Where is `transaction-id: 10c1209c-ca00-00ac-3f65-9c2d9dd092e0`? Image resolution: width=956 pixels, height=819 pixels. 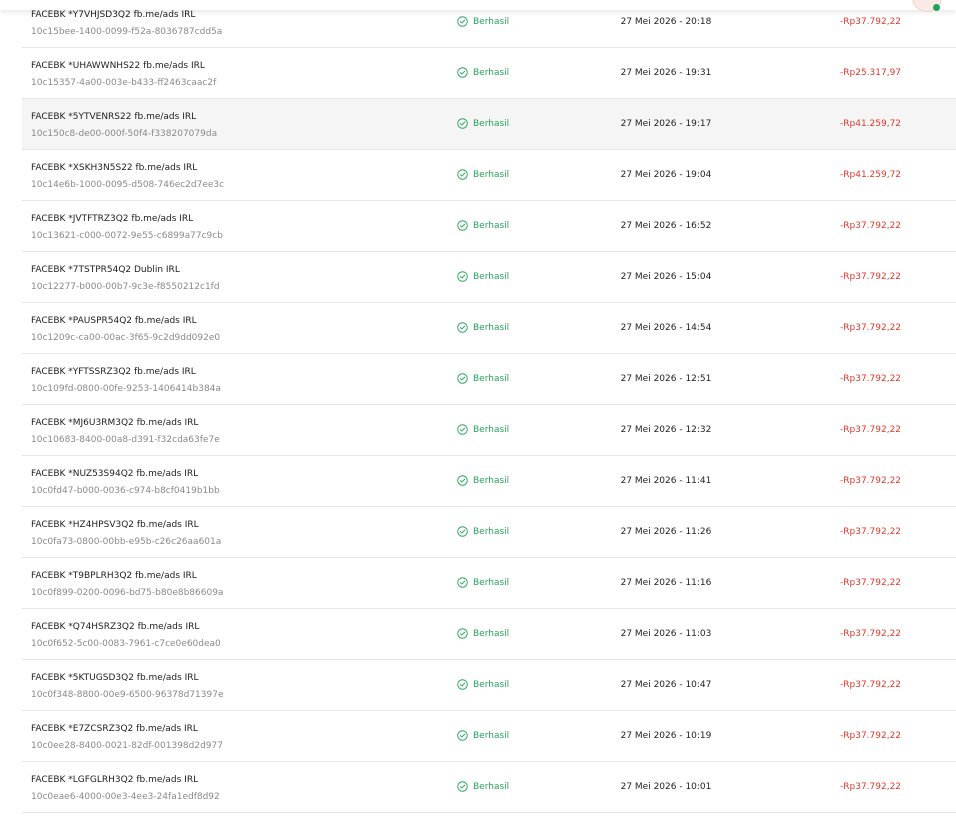 transaction-id: 10c1209c-ca00-00ac-3f65-9c2d9dd092e0 is located at coordinates (126, 338).